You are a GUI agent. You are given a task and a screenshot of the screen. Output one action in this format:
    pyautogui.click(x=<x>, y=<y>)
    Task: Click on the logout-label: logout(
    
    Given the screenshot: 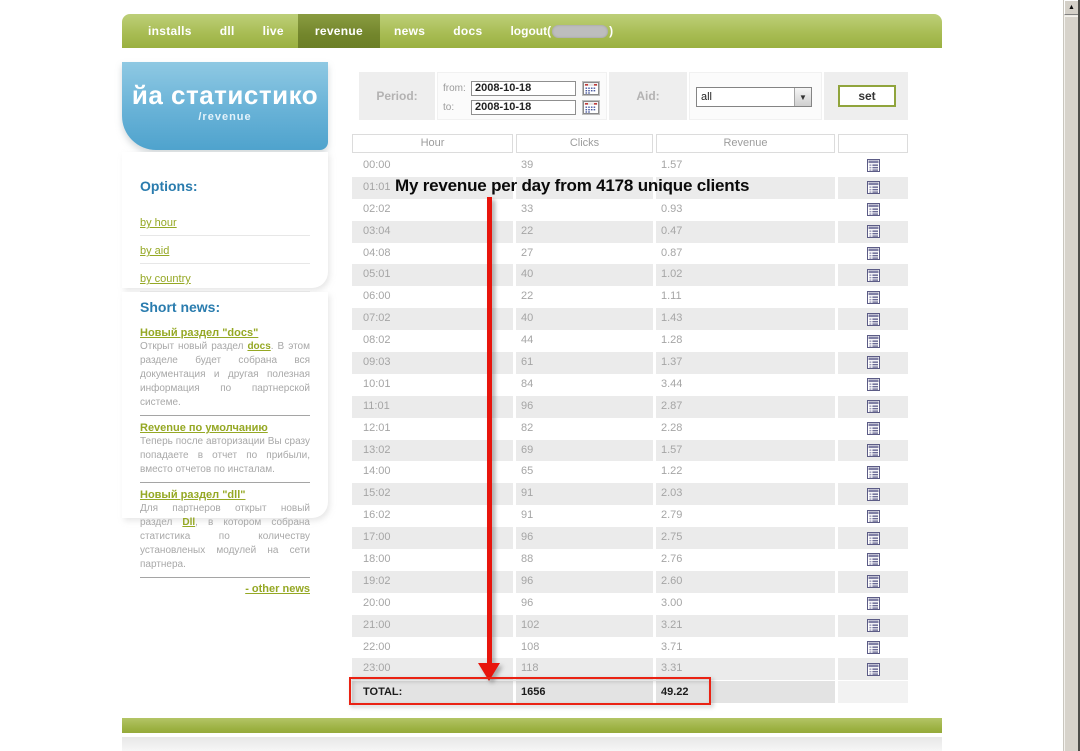 What is the action you would take?
    pyautogui.click(x=531, y=31)
    